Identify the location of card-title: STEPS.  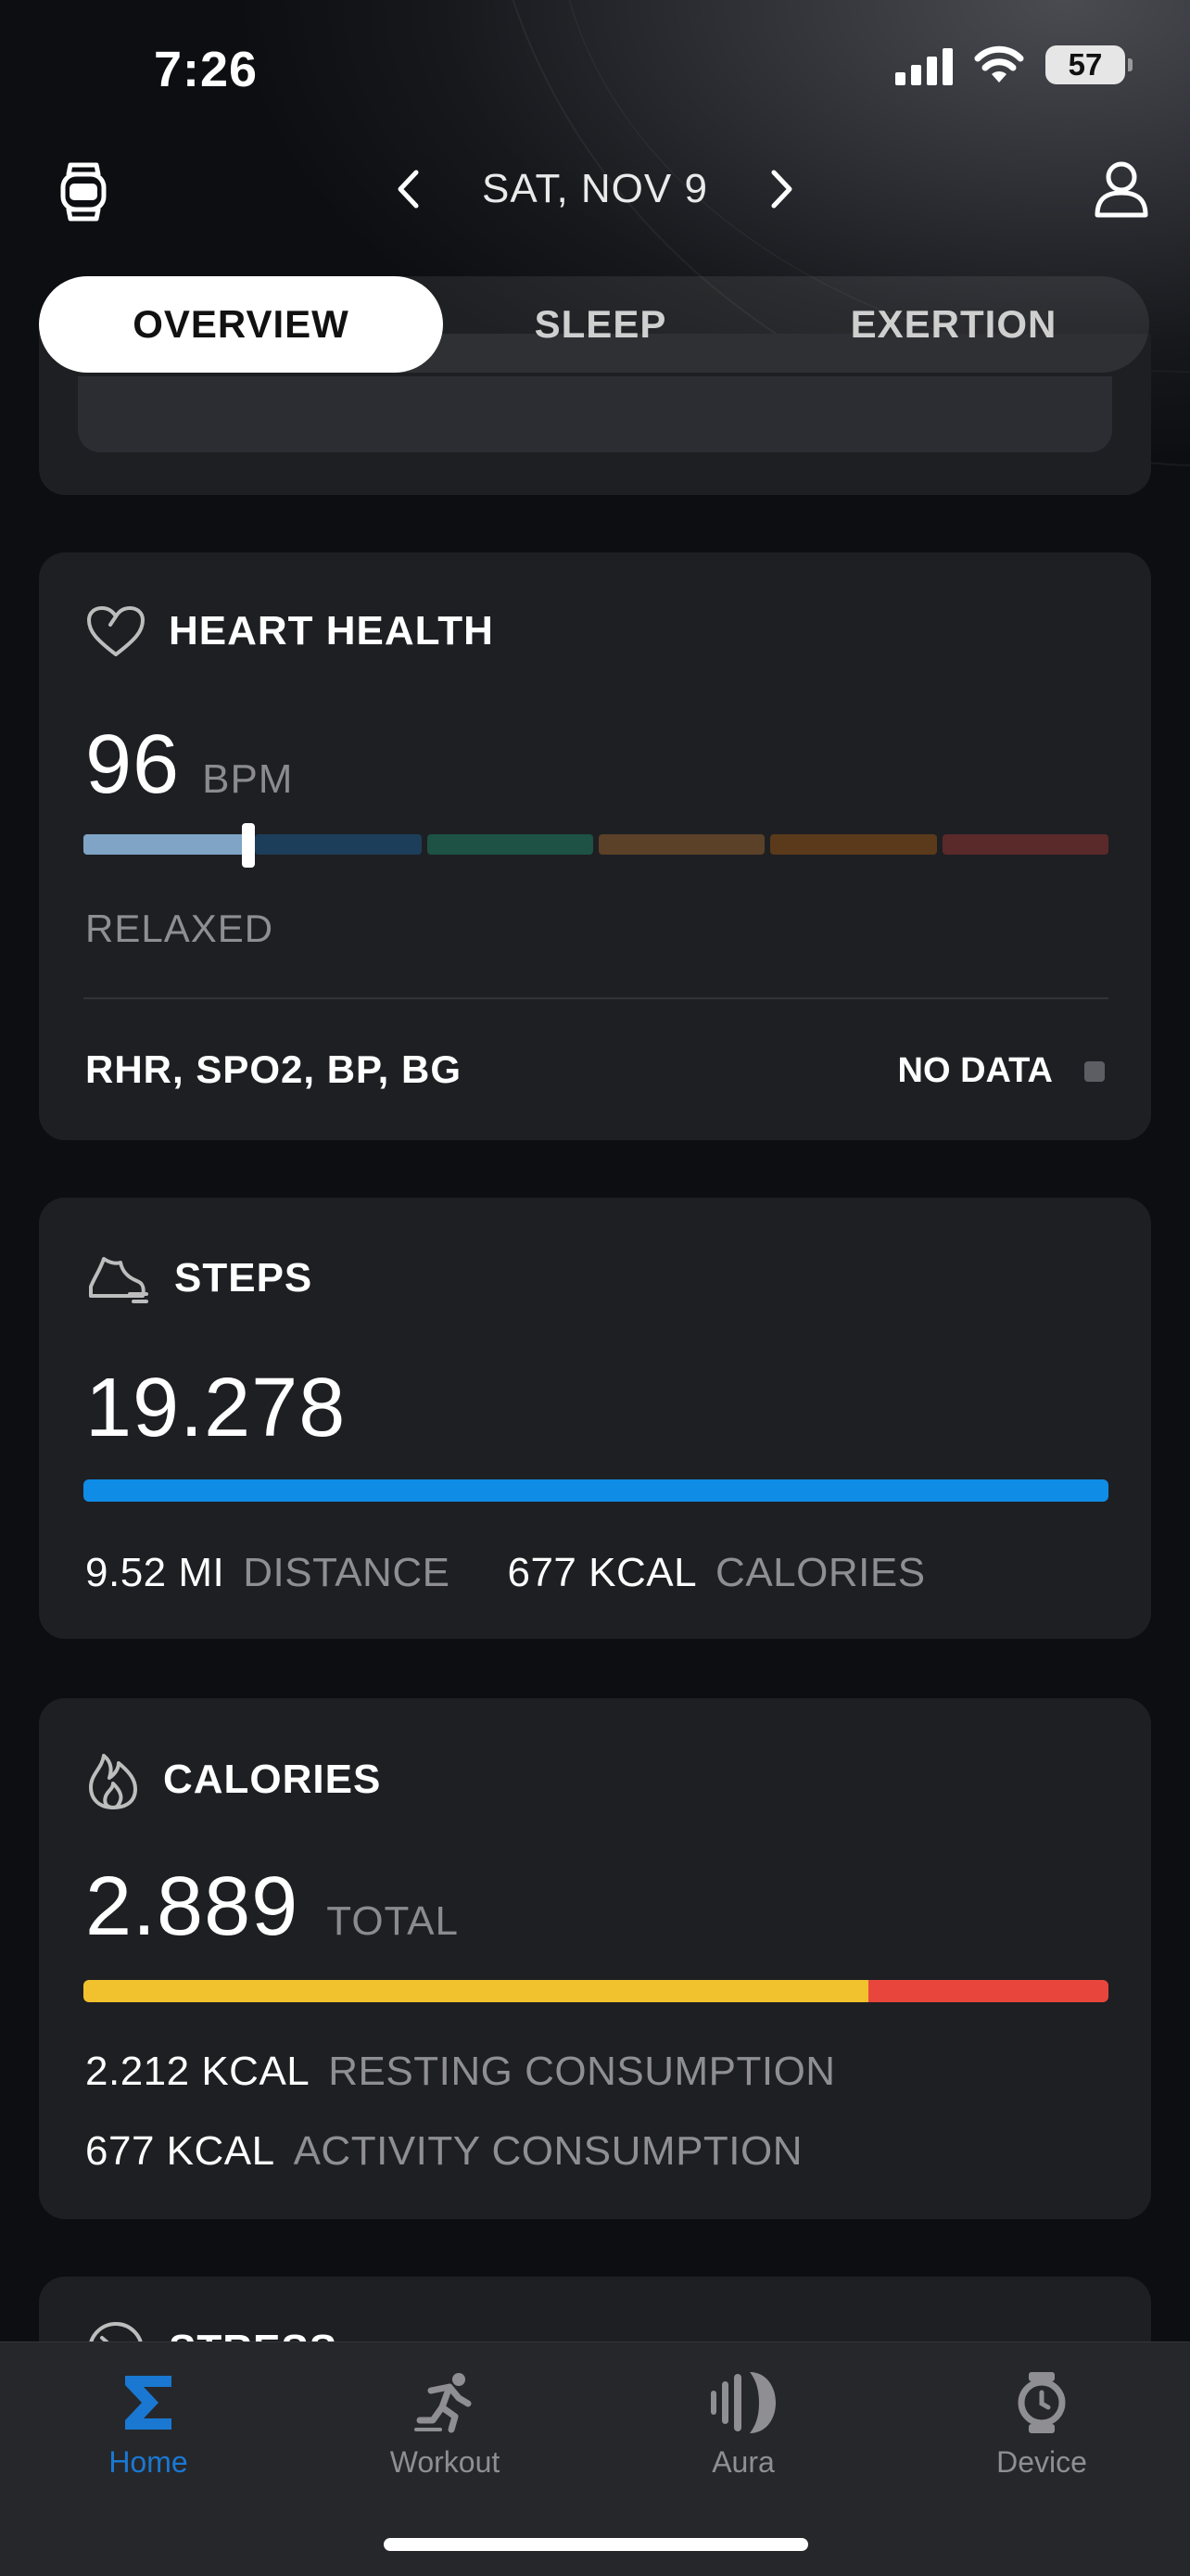
(243, 1278).